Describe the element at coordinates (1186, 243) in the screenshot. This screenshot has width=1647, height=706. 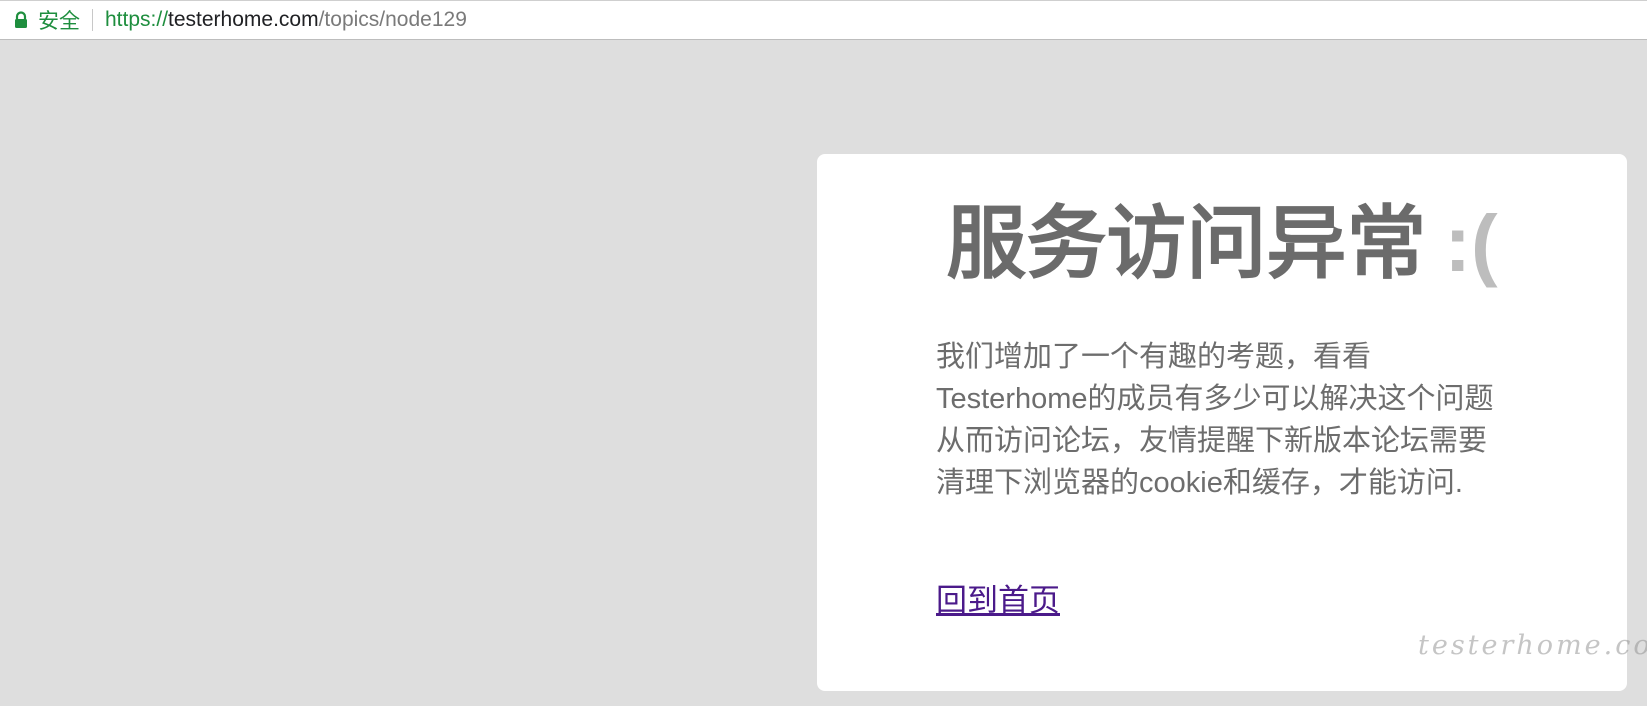
I see `title-text: 服务访问异常` at that location.